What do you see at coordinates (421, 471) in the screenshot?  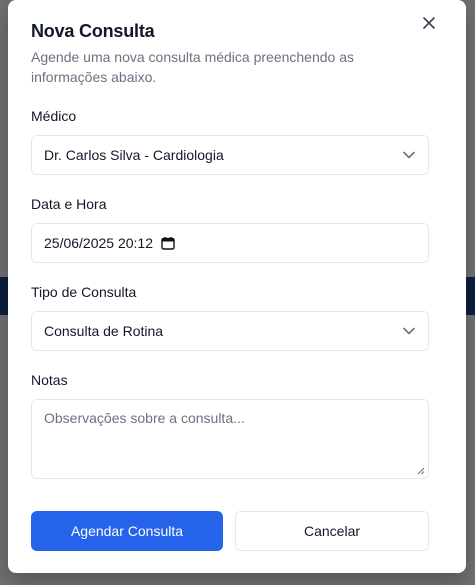 I see `resize-handle-icon` at bounding box center [421, 471].